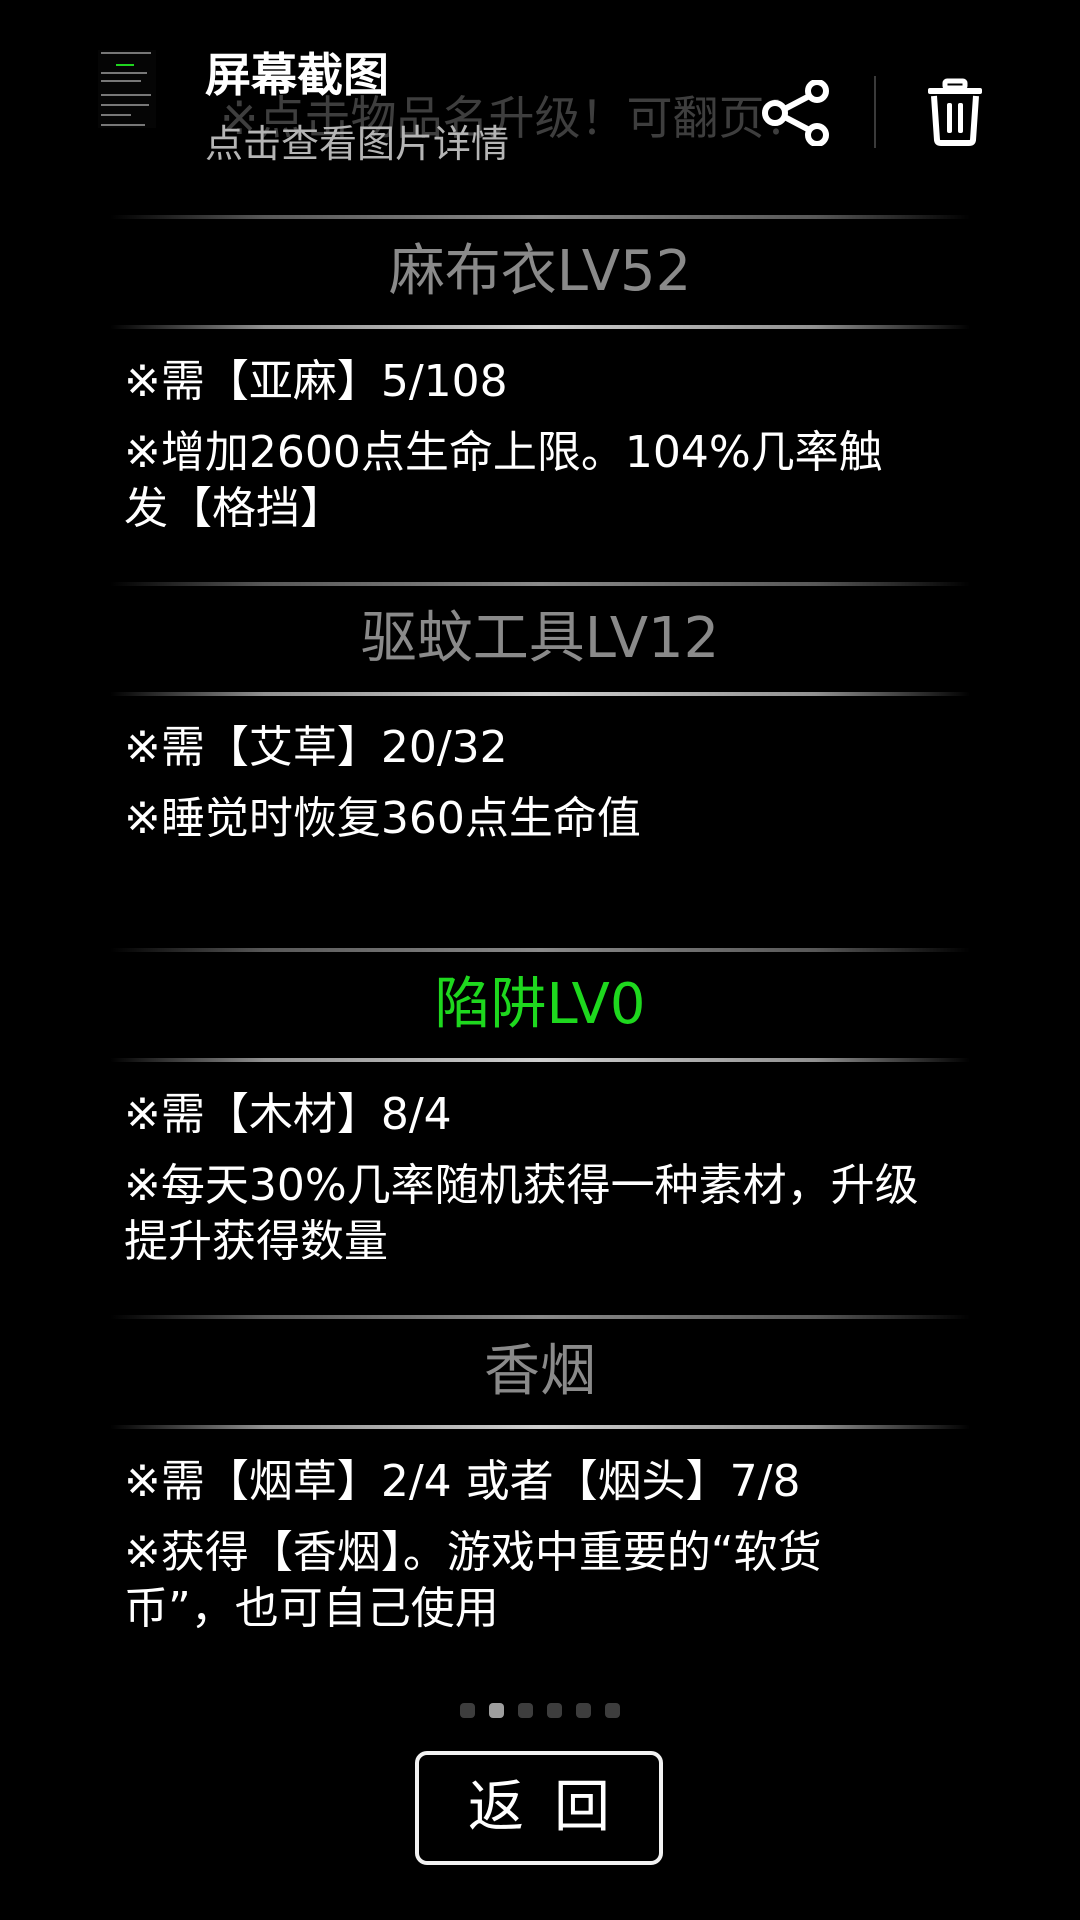 Image resolution: width=1080 pixels, height=1920 pixels. What do you see at coordinates (503, 480) in the screenshot?
I see `item-effect: ※增加2600点生命上限。104%几率触发【格挡】` at bounding box center [503, 480].